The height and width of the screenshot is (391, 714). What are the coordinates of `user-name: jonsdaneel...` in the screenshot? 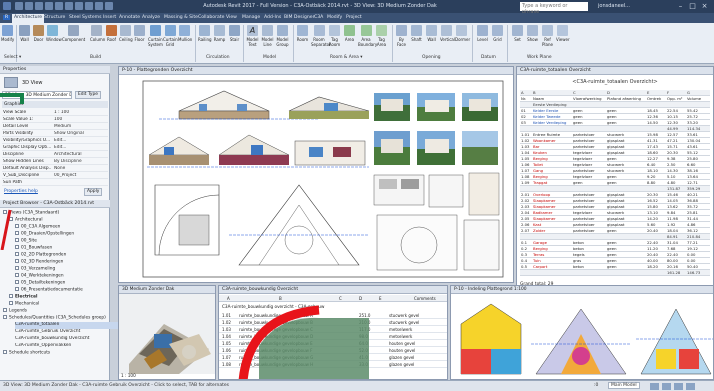 It's located at (614, 6).